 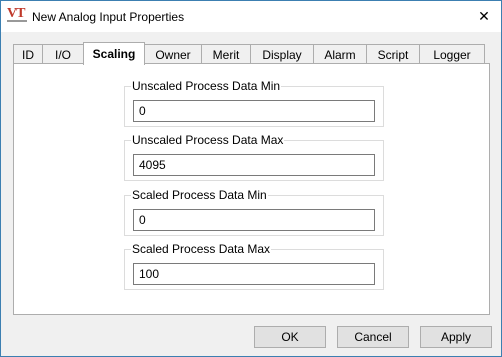 I want to click on unscaled-max-group: Unscaled Process Data Max, so click(x=254, y=157).